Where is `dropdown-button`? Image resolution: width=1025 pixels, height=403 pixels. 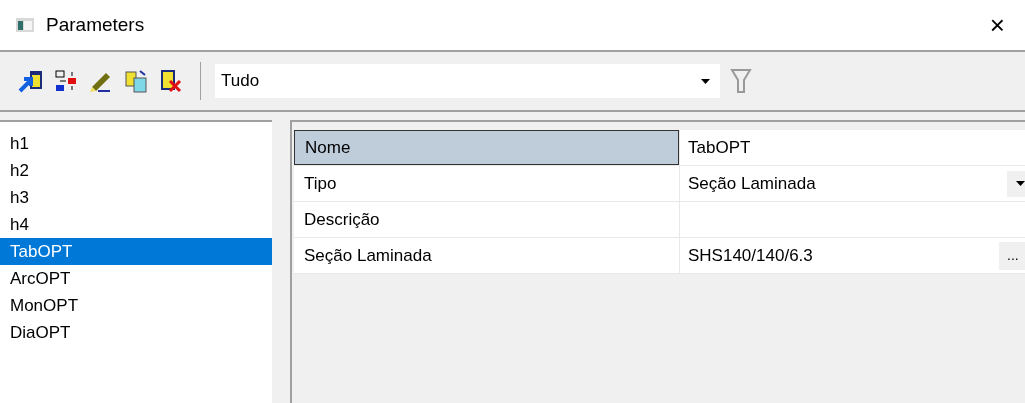 dropdown-button is located at coordinates (1016, 183).